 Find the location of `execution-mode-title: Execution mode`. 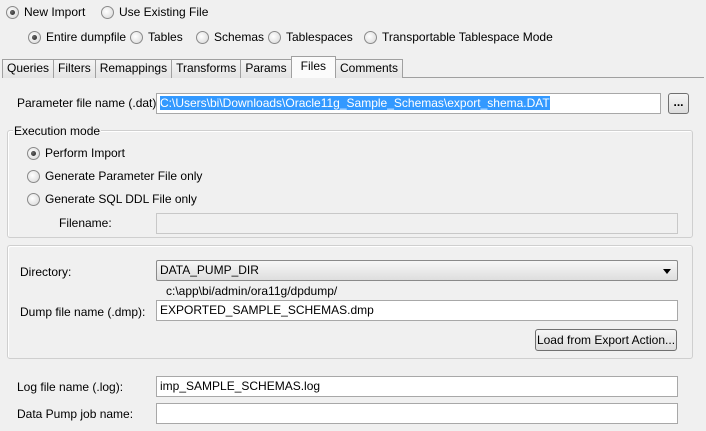

execution-mode-title: Execution mode is located at coordinates (57, 131).